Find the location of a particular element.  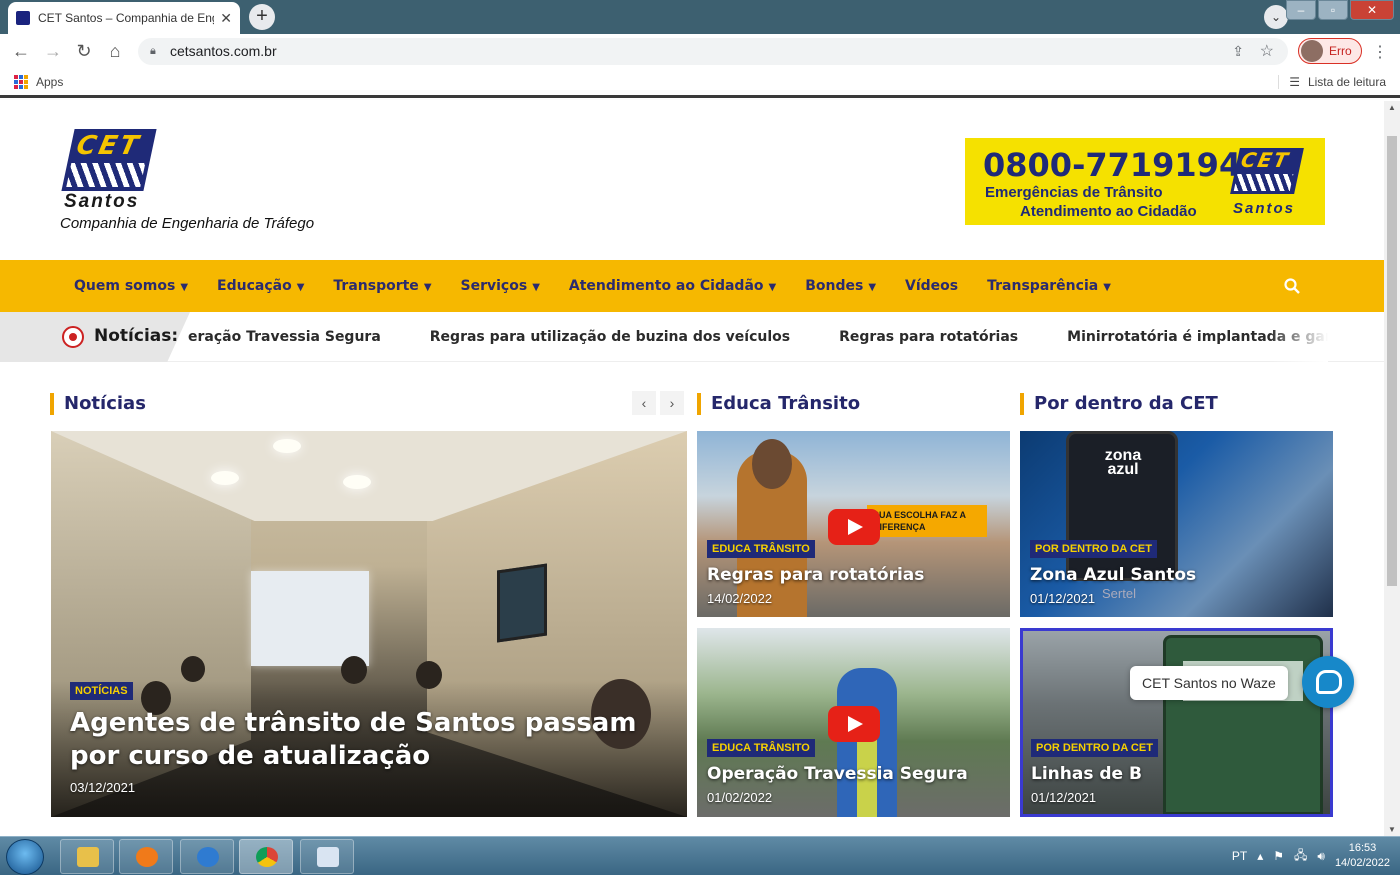

carousel-arrows: ‹ › is located at coordinates (658, 403).